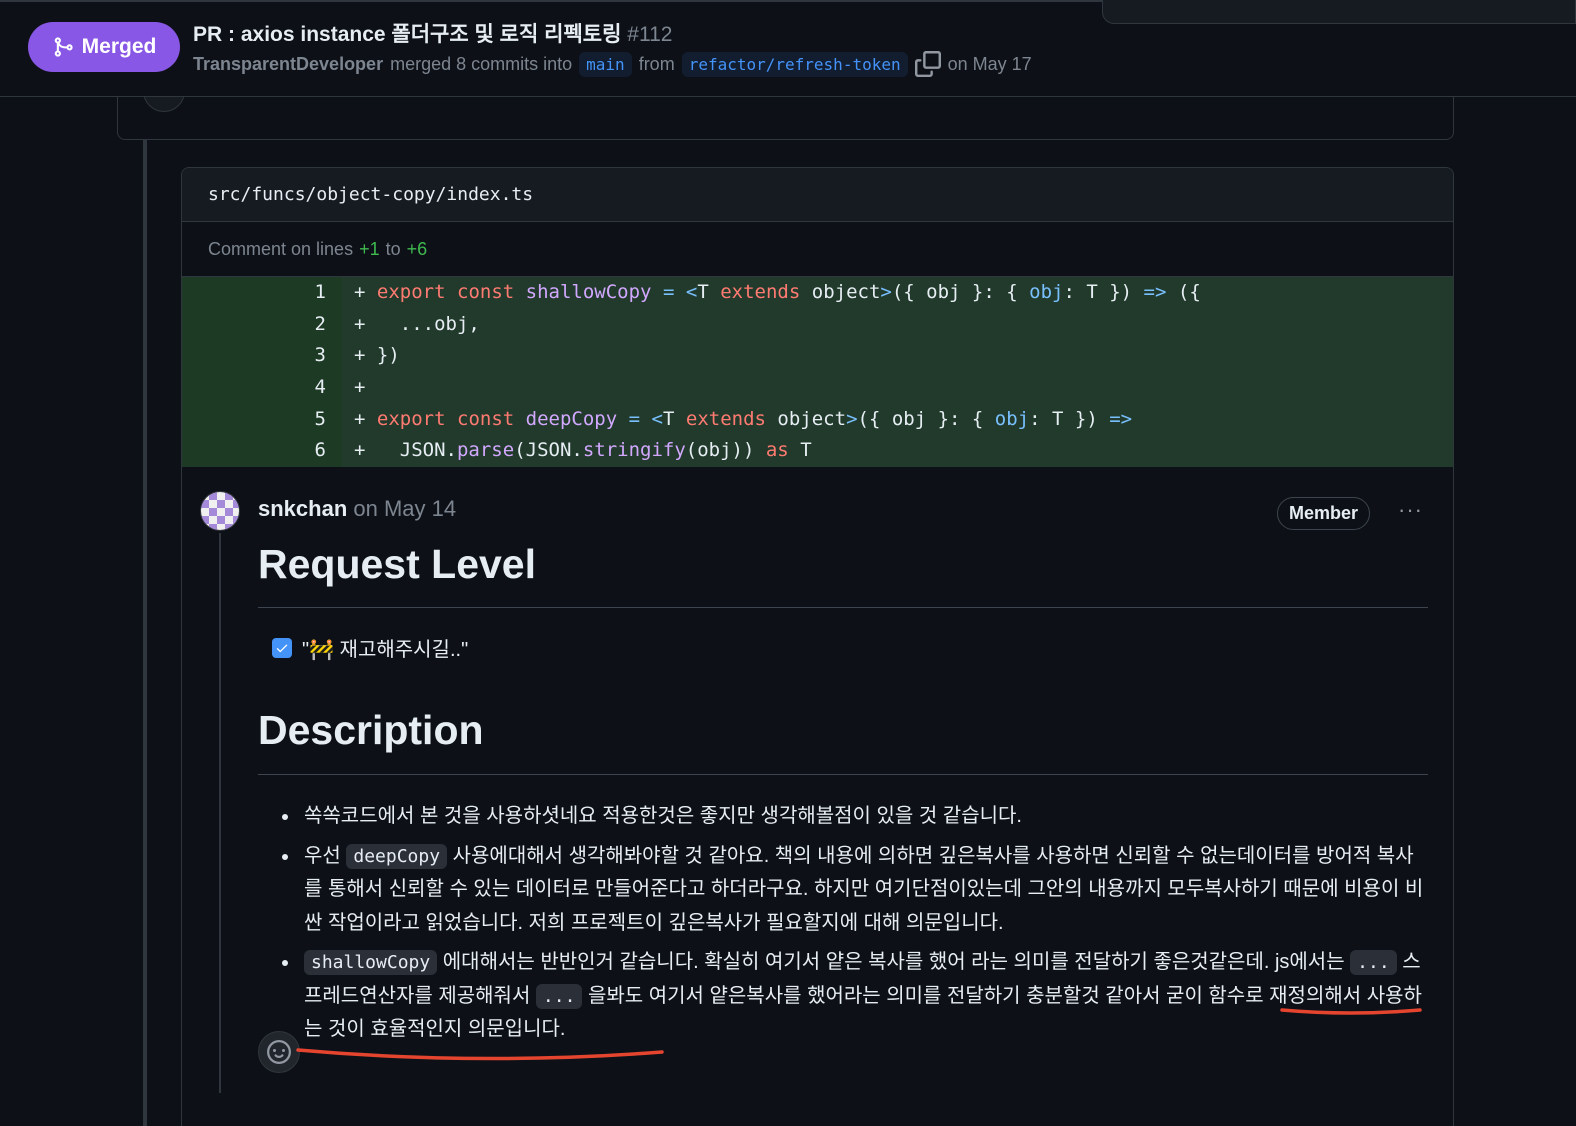  I want to click on copy-icon, so click(927, 64).